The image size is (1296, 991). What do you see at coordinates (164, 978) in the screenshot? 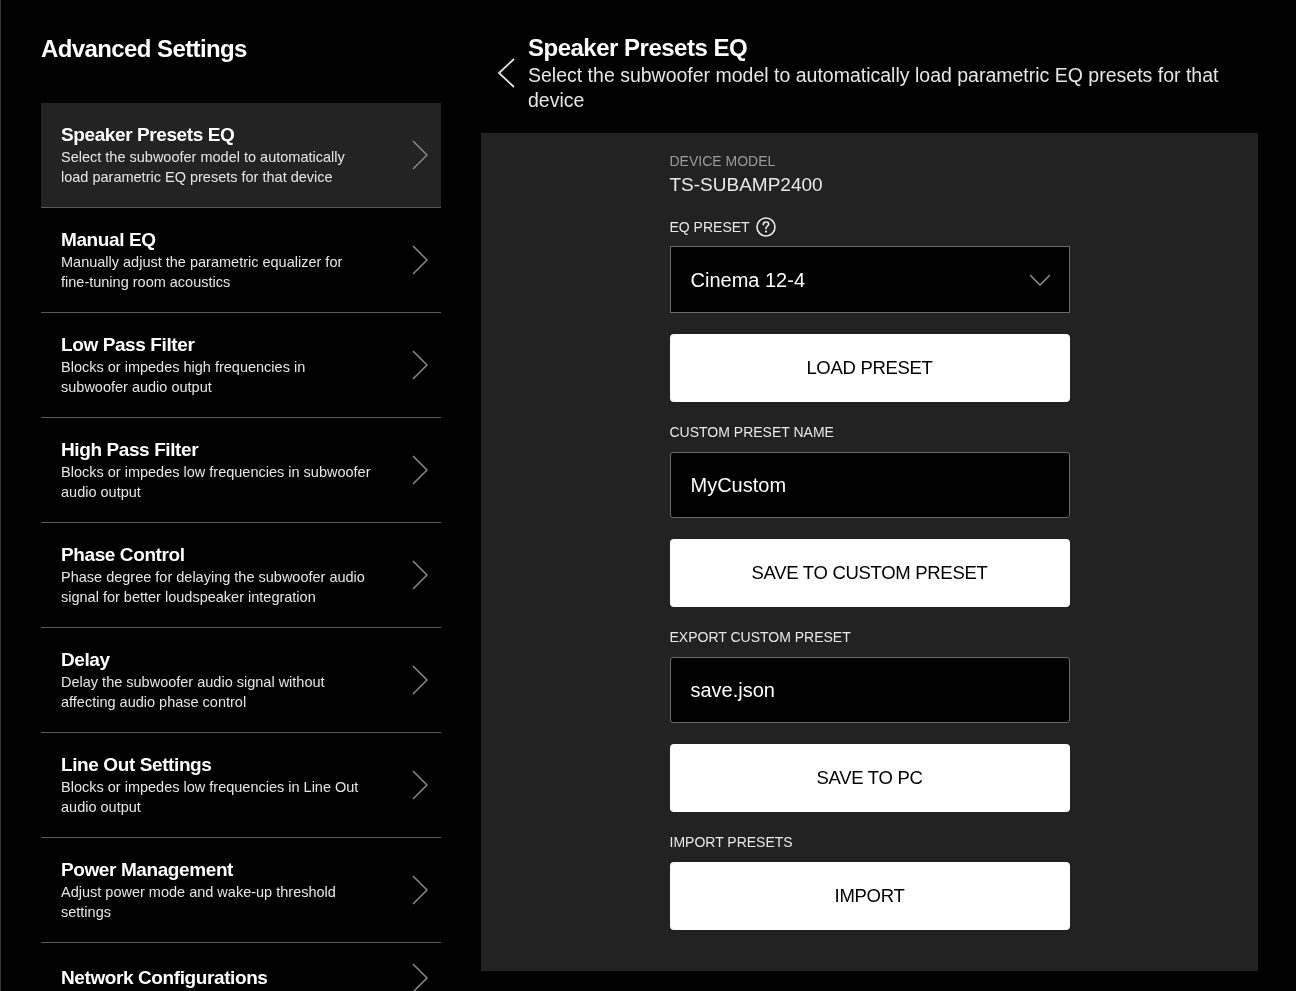
I see `item-title: Network Configurations` at bounding box center [164, 978].